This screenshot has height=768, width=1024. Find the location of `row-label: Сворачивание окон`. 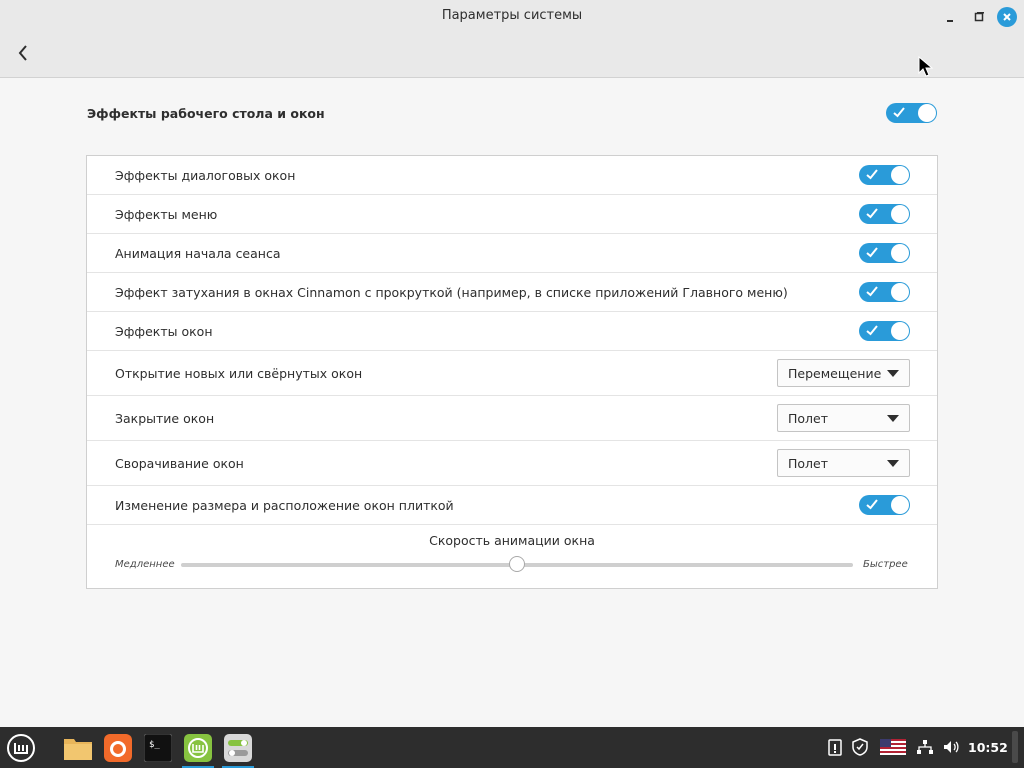

row-label: Сворачивание окон is located at coordinates (179, 463).